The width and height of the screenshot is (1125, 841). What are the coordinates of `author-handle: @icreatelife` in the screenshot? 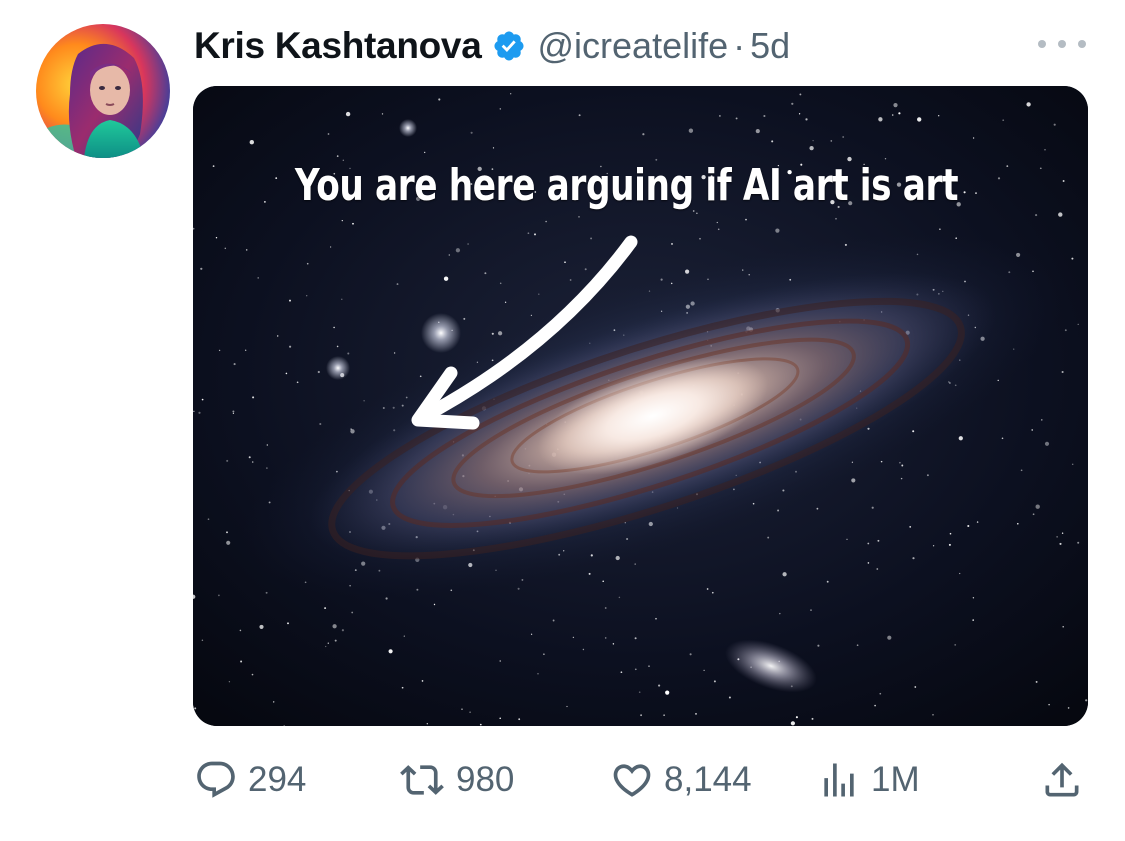 It's located at (633, 46).